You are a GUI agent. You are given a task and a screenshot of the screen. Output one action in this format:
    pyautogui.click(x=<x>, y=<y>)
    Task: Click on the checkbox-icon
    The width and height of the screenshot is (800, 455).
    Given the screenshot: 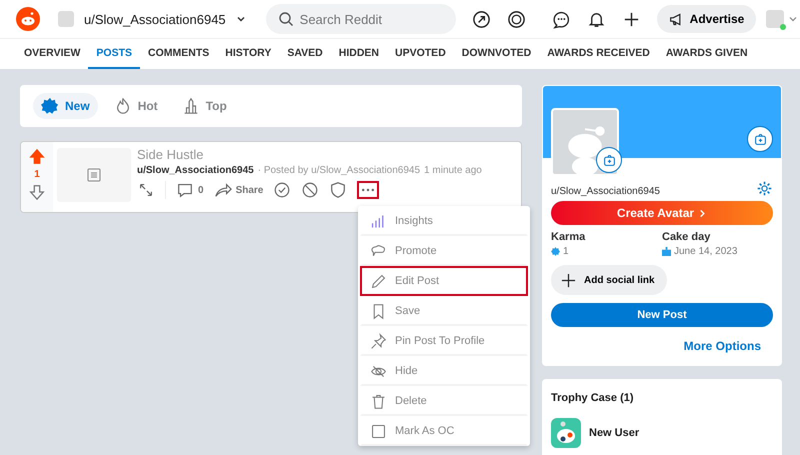 What is the action you would take?
    pyautogui.click(x=378, y=431)
    